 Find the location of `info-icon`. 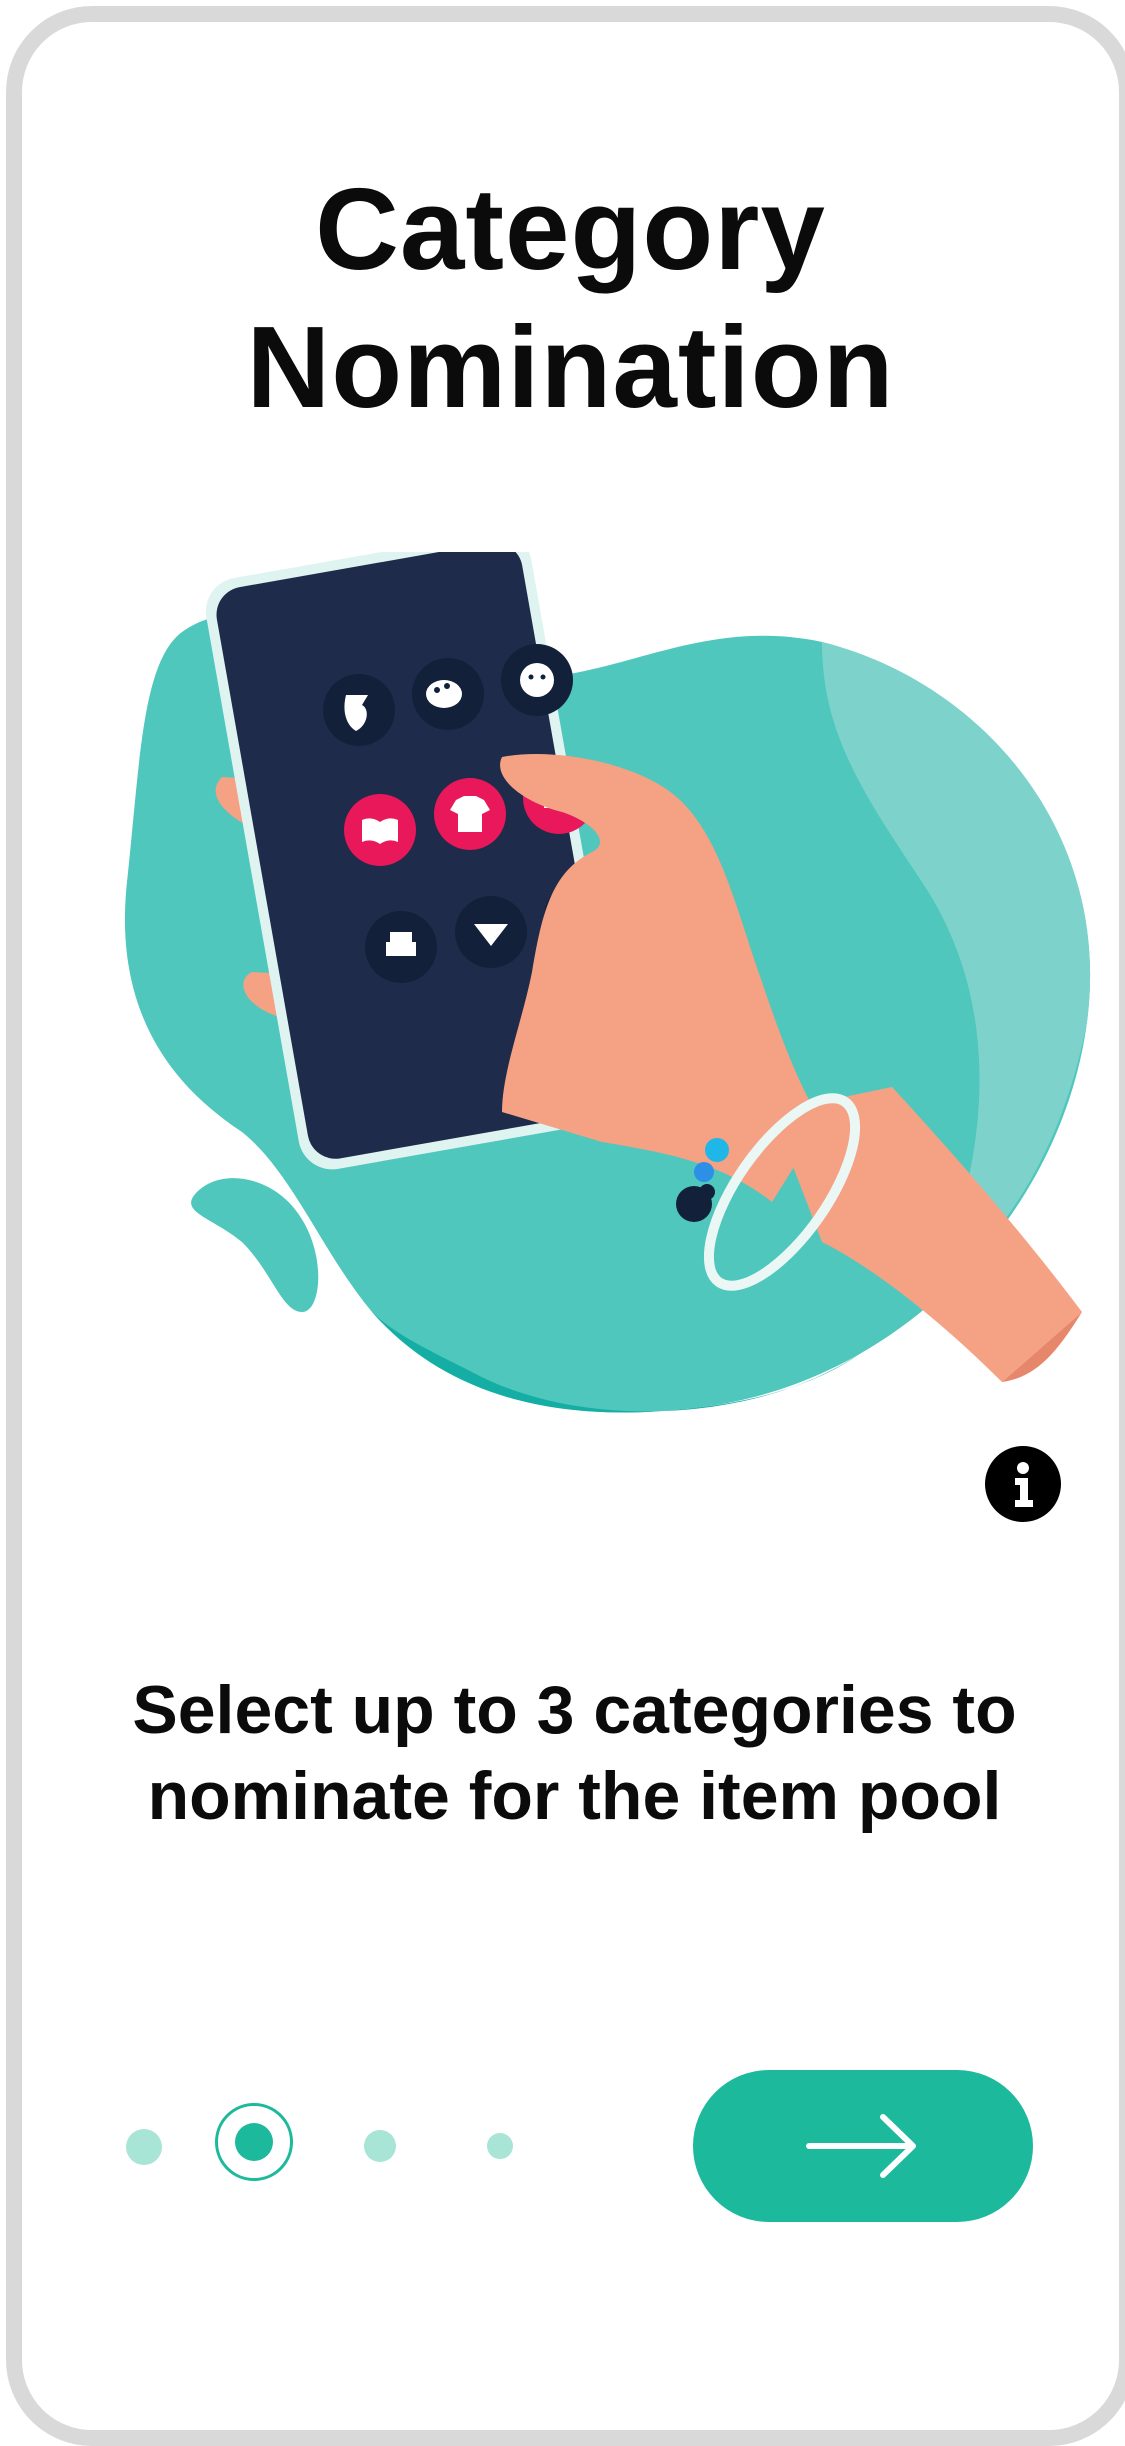

info-icon is located at coordinates (1024, 1484).